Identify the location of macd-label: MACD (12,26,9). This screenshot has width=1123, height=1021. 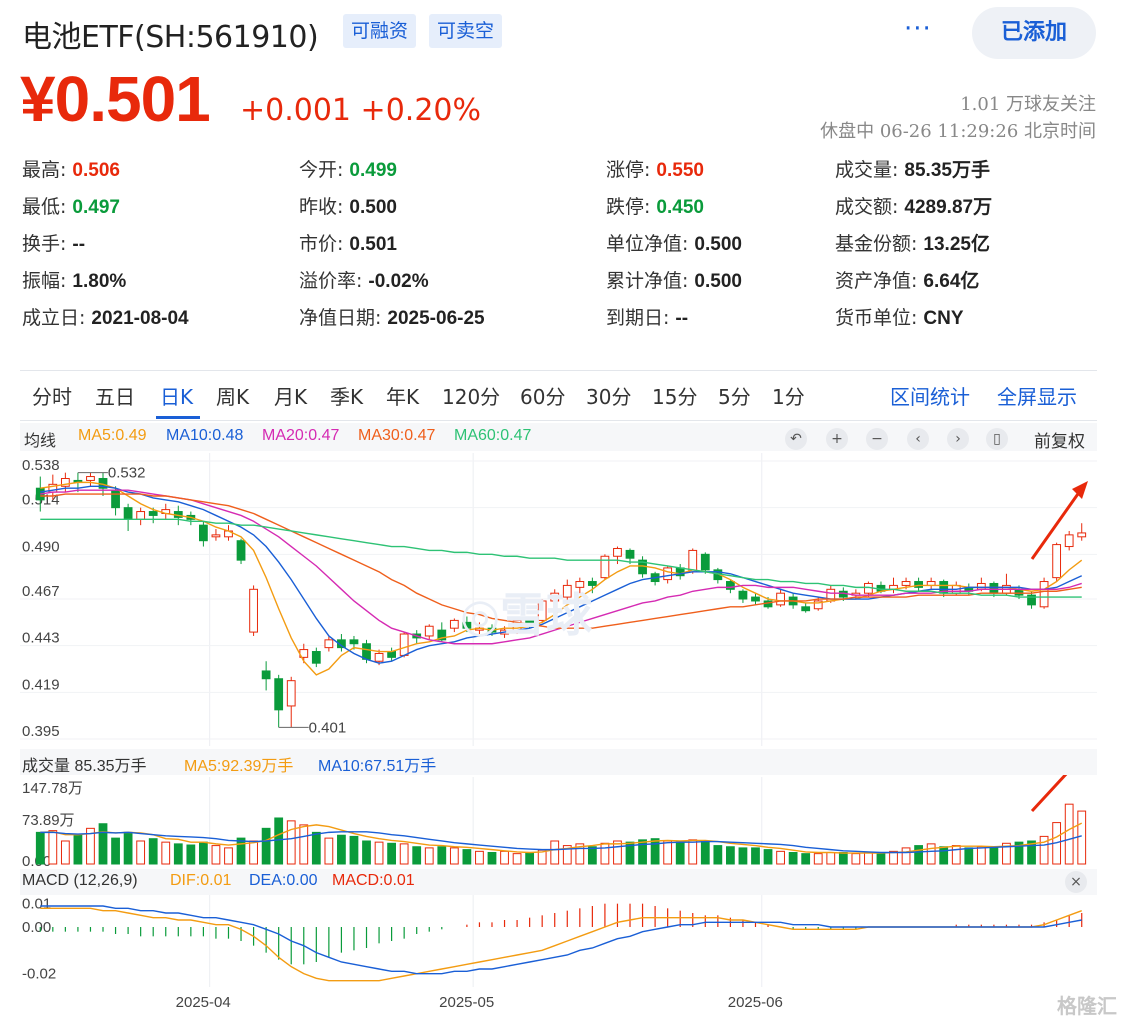
(80, 880).